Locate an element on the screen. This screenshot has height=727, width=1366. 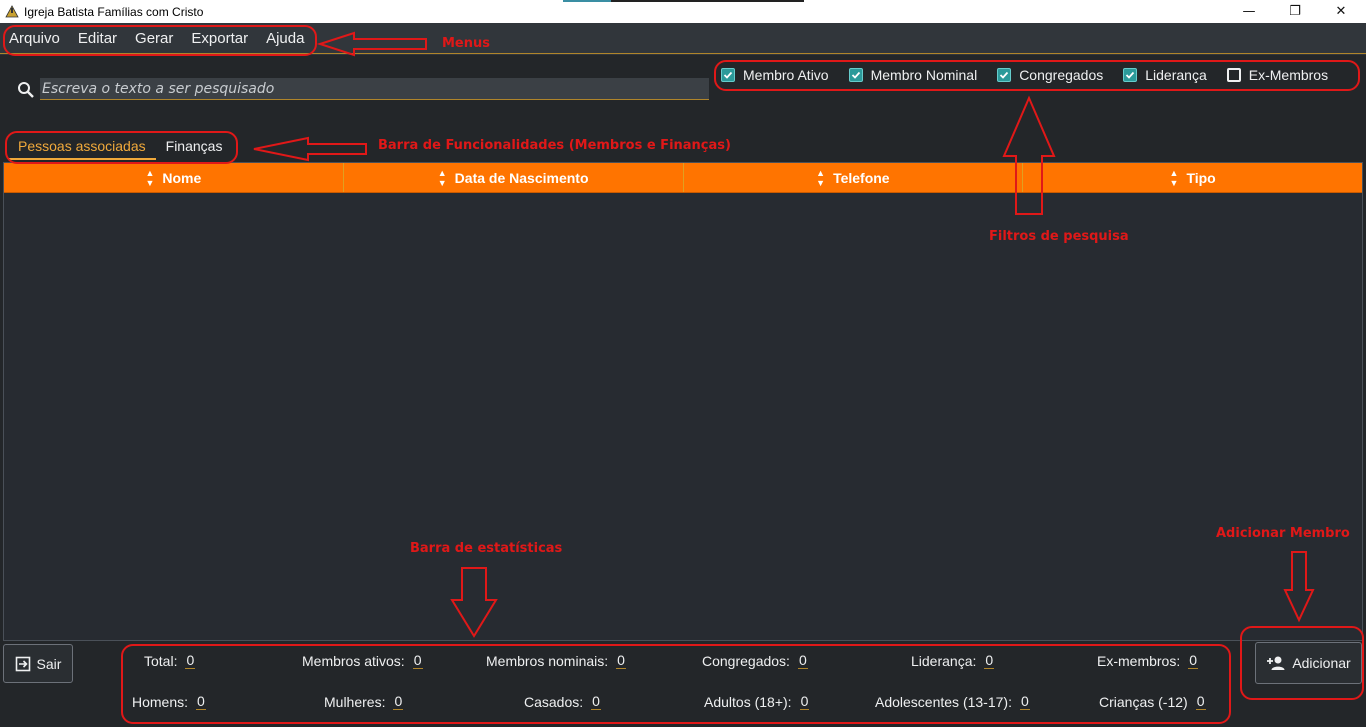
annotation-menus: Menus is located at coordinates (466, 43).